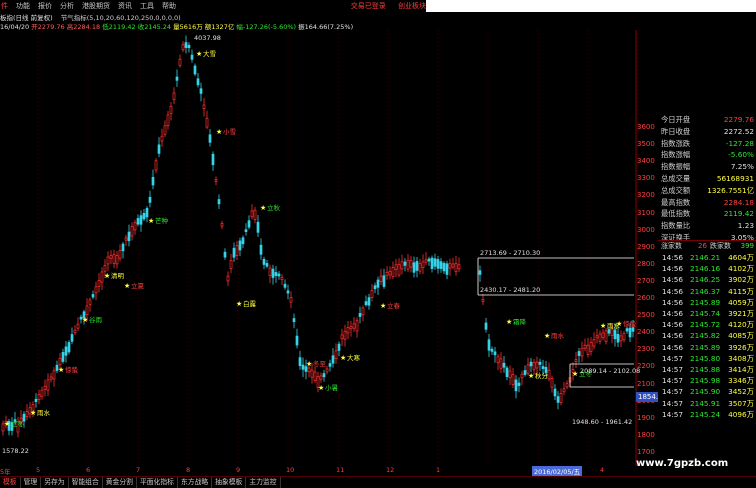 The width and height of the screenshot is (756, 488). Describe the element at coordinates (707, 179) in the screenshot. I see `quote-row: 总成交量 56168931` at that location.